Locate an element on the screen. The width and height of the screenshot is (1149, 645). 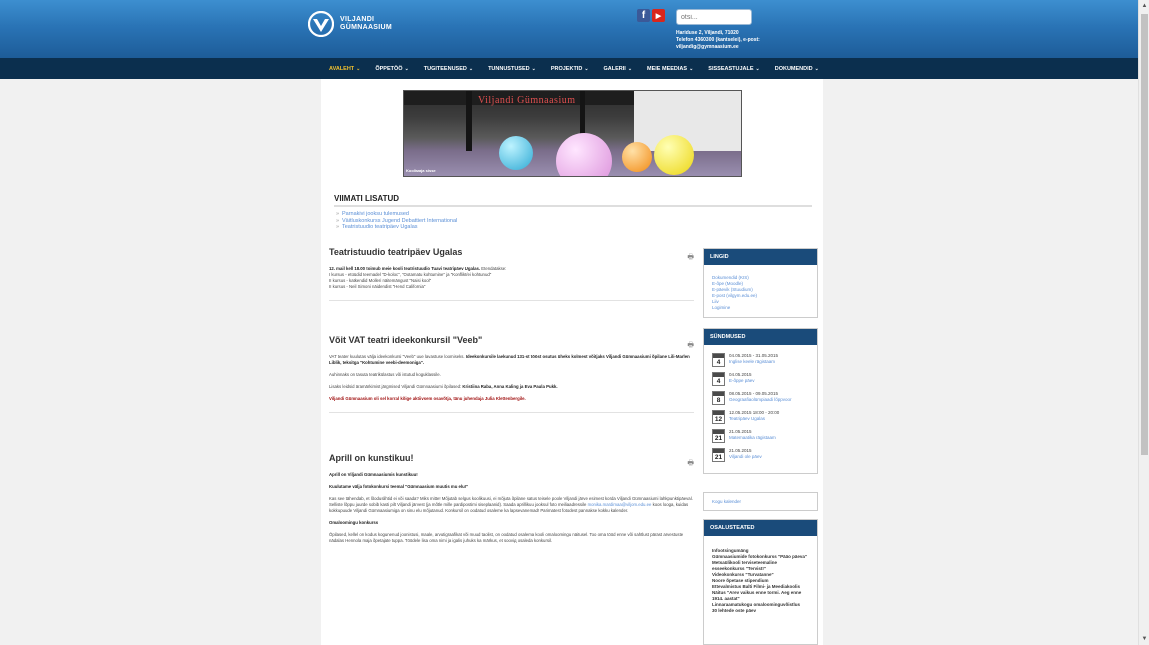
scroll-thumb is located at coordinates (1144, 234).